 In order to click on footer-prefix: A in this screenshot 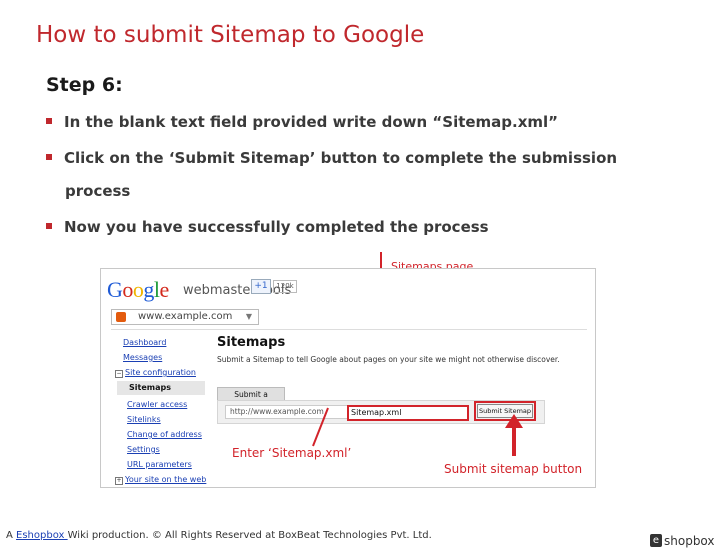, I will do `click(11, 535)`.